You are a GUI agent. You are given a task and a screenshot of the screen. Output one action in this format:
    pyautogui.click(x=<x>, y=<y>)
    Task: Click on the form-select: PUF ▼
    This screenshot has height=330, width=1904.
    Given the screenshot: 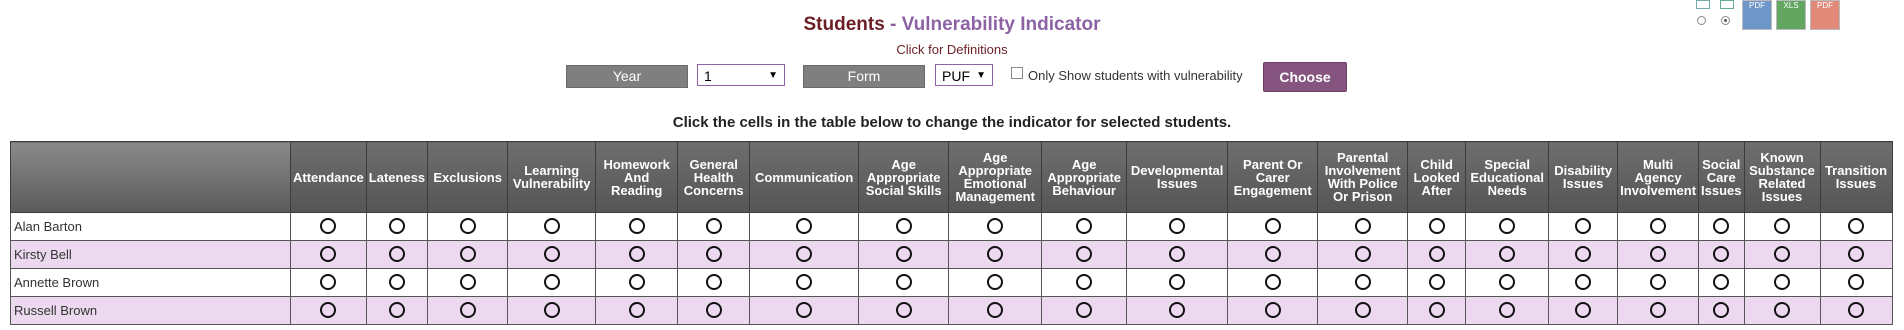 What is the action you would take?
    pyautogui.click(x=964, y=75)
    